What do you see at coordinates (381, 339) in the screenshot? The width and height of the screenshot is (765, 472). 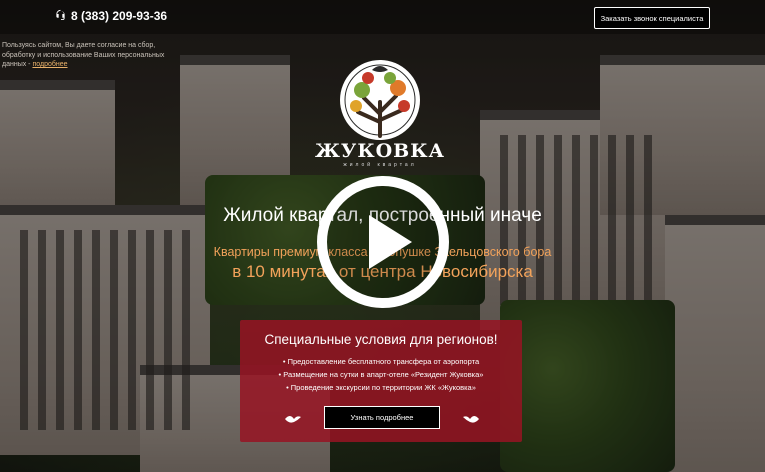 I see `promo-title: Специальные условия для регионов!` at bounding box center [381, 339].